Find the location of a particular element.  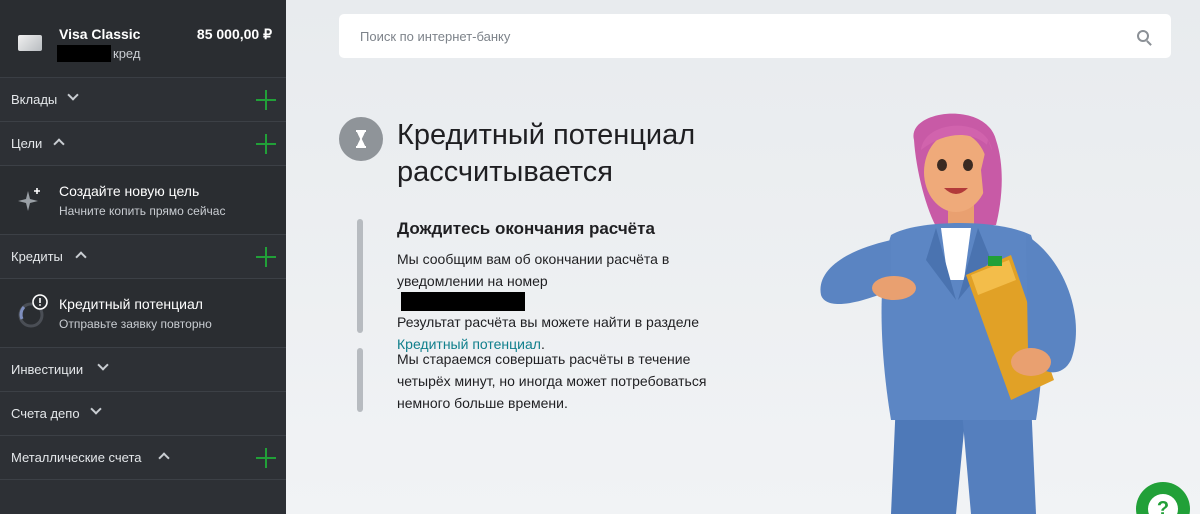

help-button: ? is located at coordinates (1163, 498).